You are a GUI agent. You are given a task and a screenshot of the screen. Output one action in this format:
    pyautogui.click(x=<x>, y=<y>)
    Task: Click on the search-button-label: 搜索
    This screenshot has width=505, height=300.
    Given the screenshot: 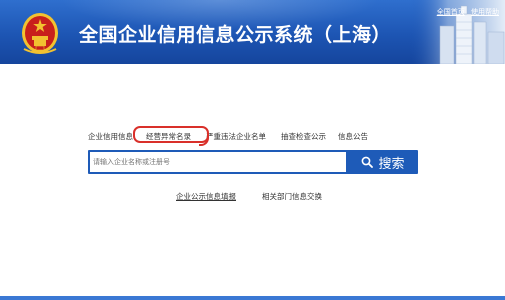 What is the action you would take?
    pyautogui.click(x=391, y=164)
    